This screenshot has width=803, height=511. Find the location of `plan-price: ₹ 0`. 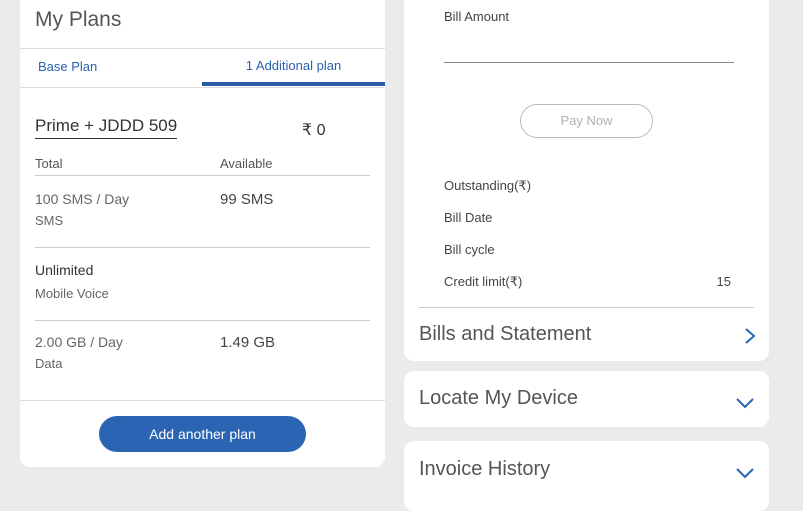

plan-price: ₹ 0 is located at coordinates (314, 130).